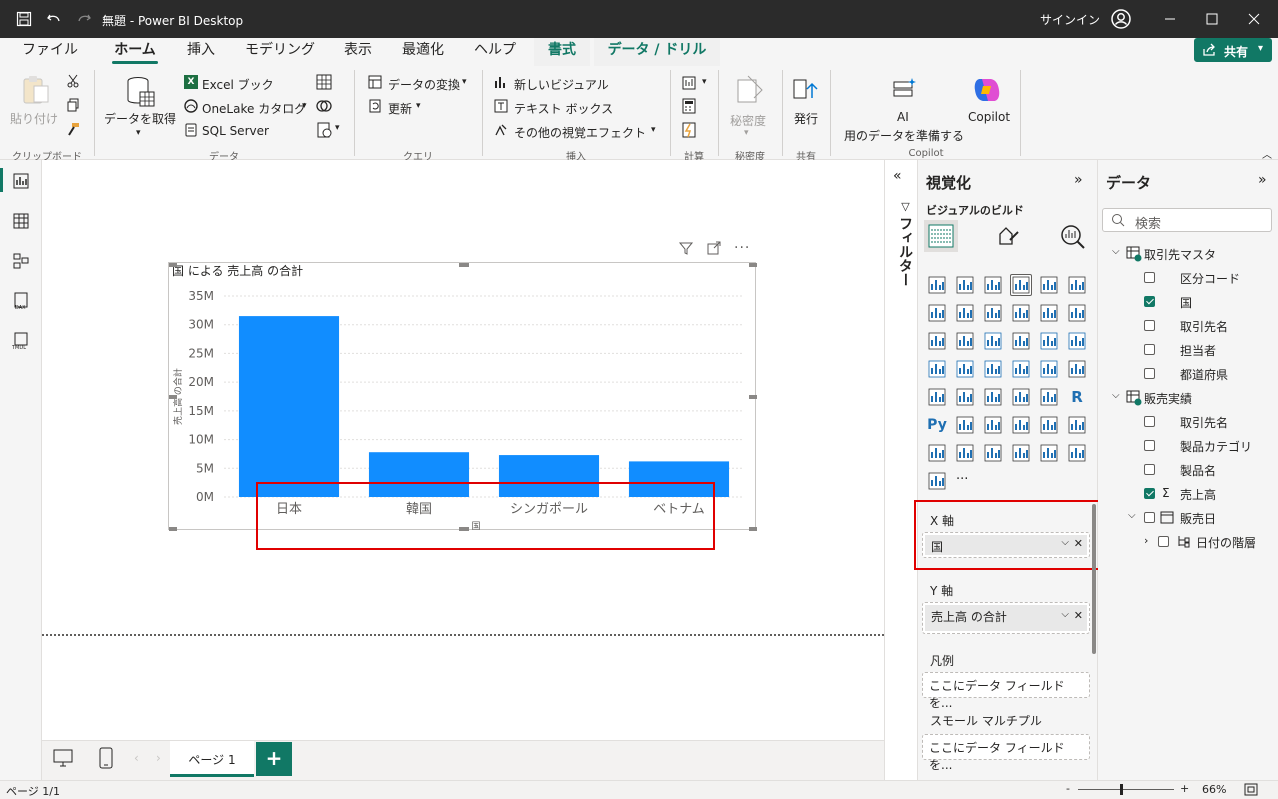 The width and height of the screenshot is (1278, 799). I want to click on table-icon, so click(1021, 397).